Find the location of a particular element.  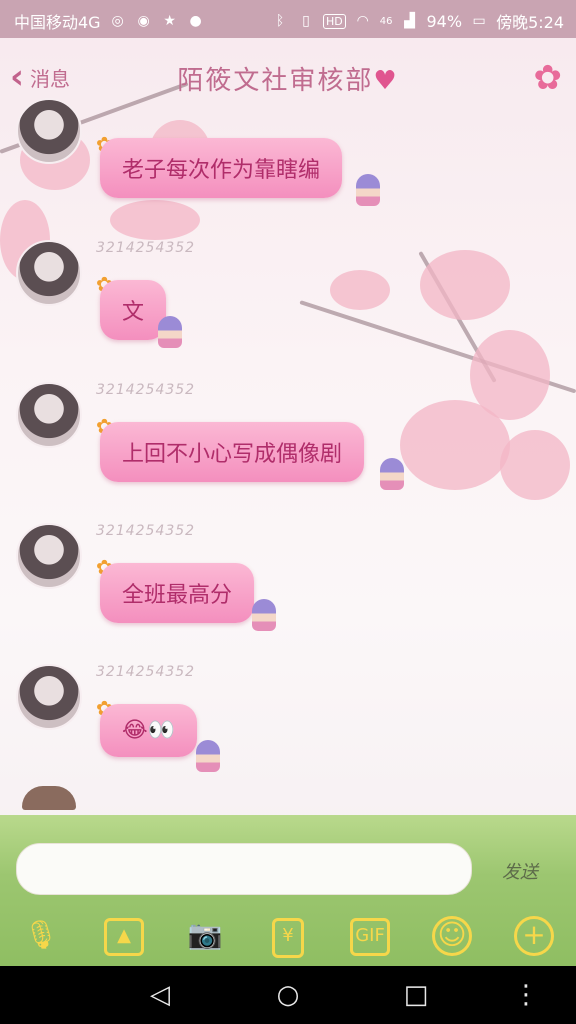

clock: 傍晚5:24 is located at coordinates (530, 22).